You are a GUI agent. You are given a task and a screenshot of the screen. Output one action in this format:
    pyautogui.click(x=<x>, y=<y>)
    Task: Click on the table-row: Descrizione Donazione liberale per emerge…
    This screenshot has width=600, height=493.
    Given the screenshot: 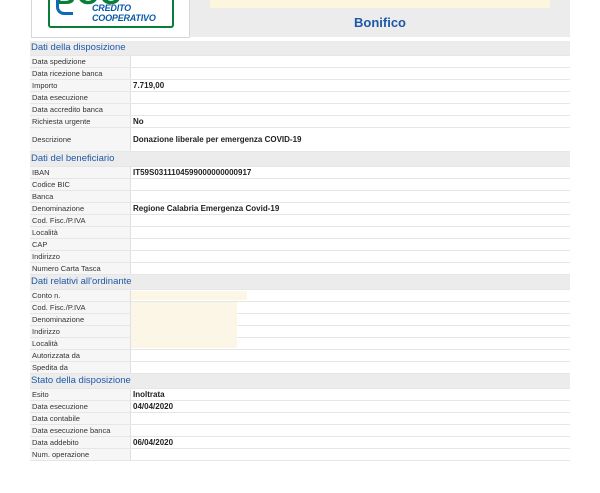 What is the action you would take?
    pyautogui.click(x=300, y=140)
    